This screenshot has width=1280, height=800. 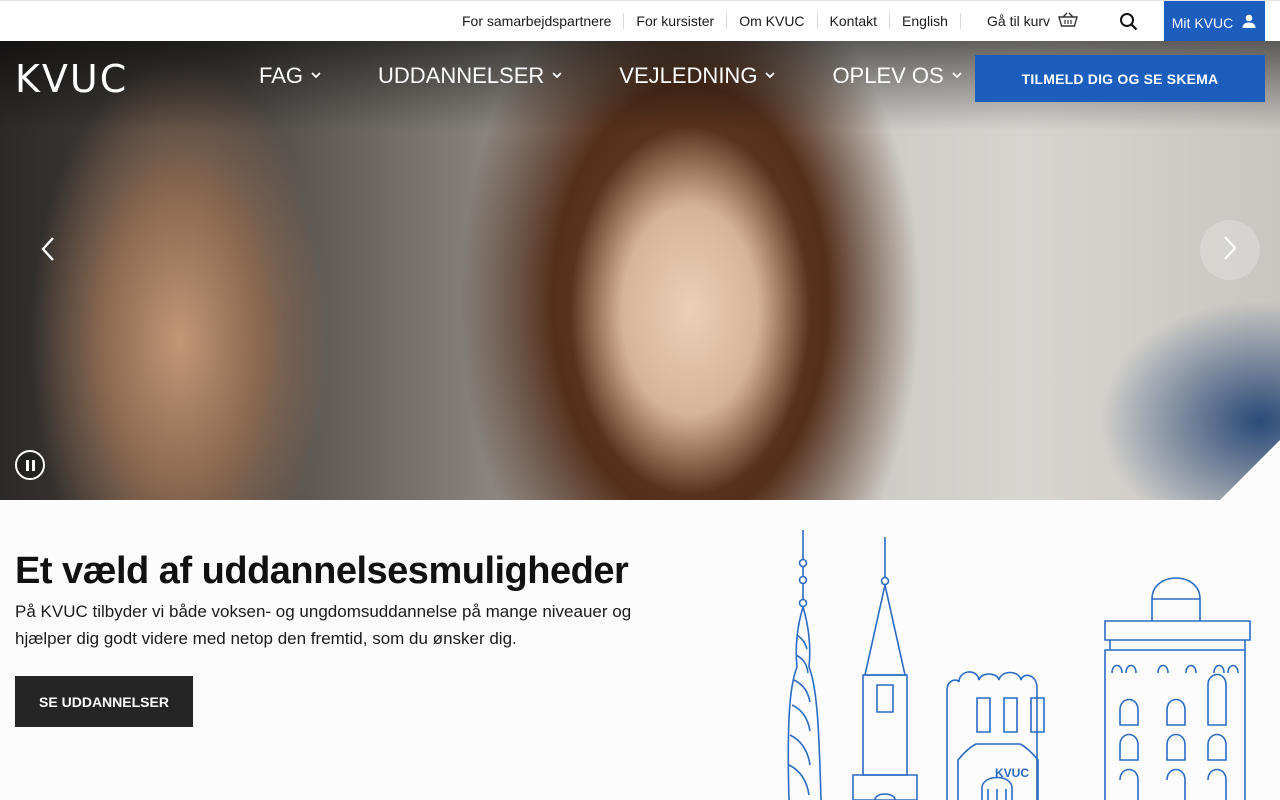 What do you see at coordinates (1202, 22) in the screenshot?
I see `mit-kvuc-label: Mit KVUC` at bounding box center [1202, 22].